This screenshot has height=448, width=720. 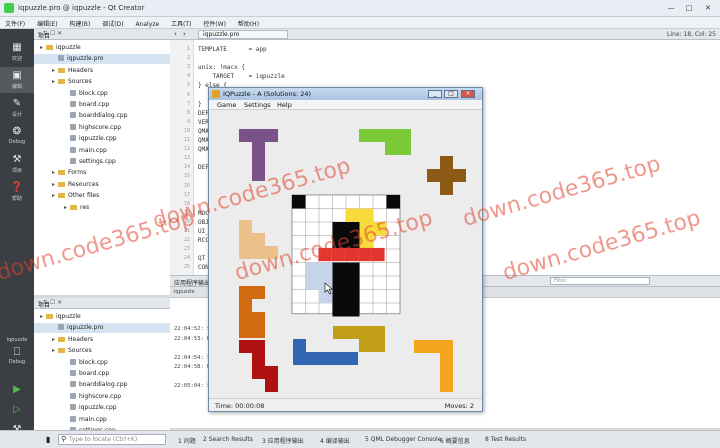 I want to click on piece-darkred, so click(x=258, y=366).